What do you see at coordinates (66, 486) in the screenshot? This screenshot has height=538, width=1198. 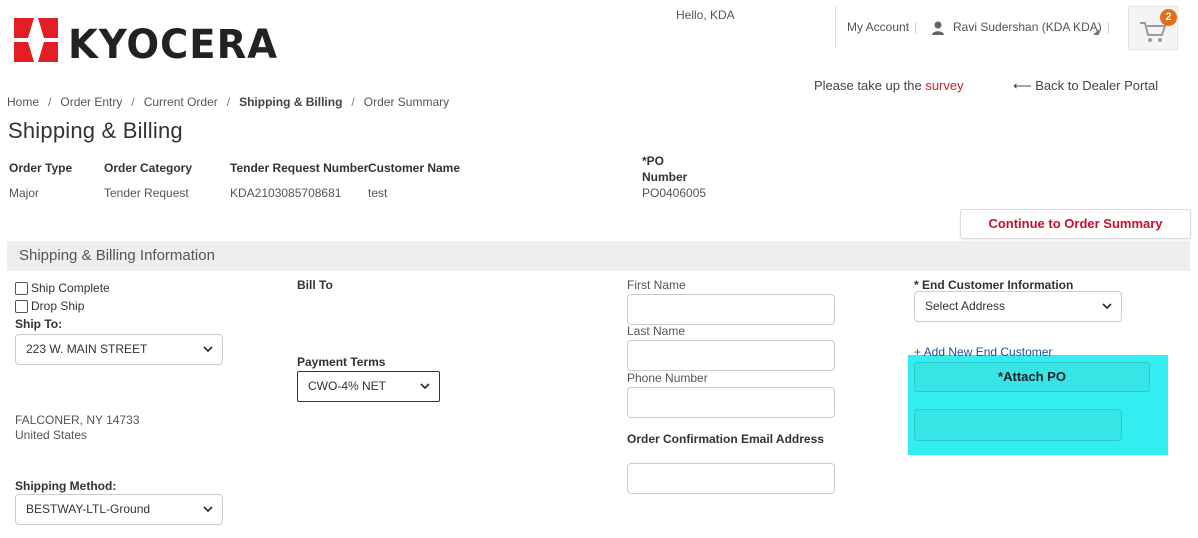 I see `shipping-method-label: Shipping Method:` at bounding box center [66, 486].